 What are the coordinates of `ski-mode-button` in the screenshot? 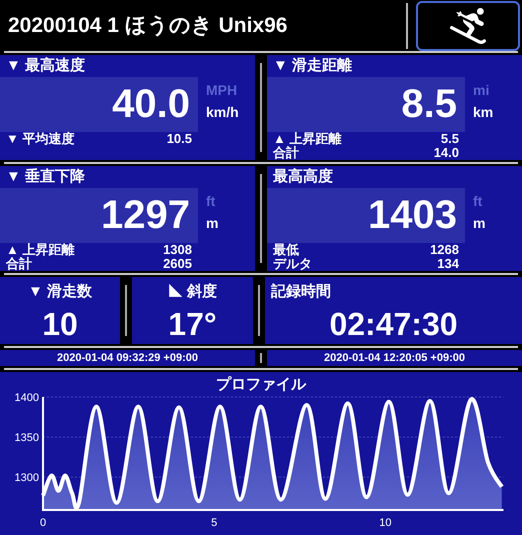 It's located at (468, 25).